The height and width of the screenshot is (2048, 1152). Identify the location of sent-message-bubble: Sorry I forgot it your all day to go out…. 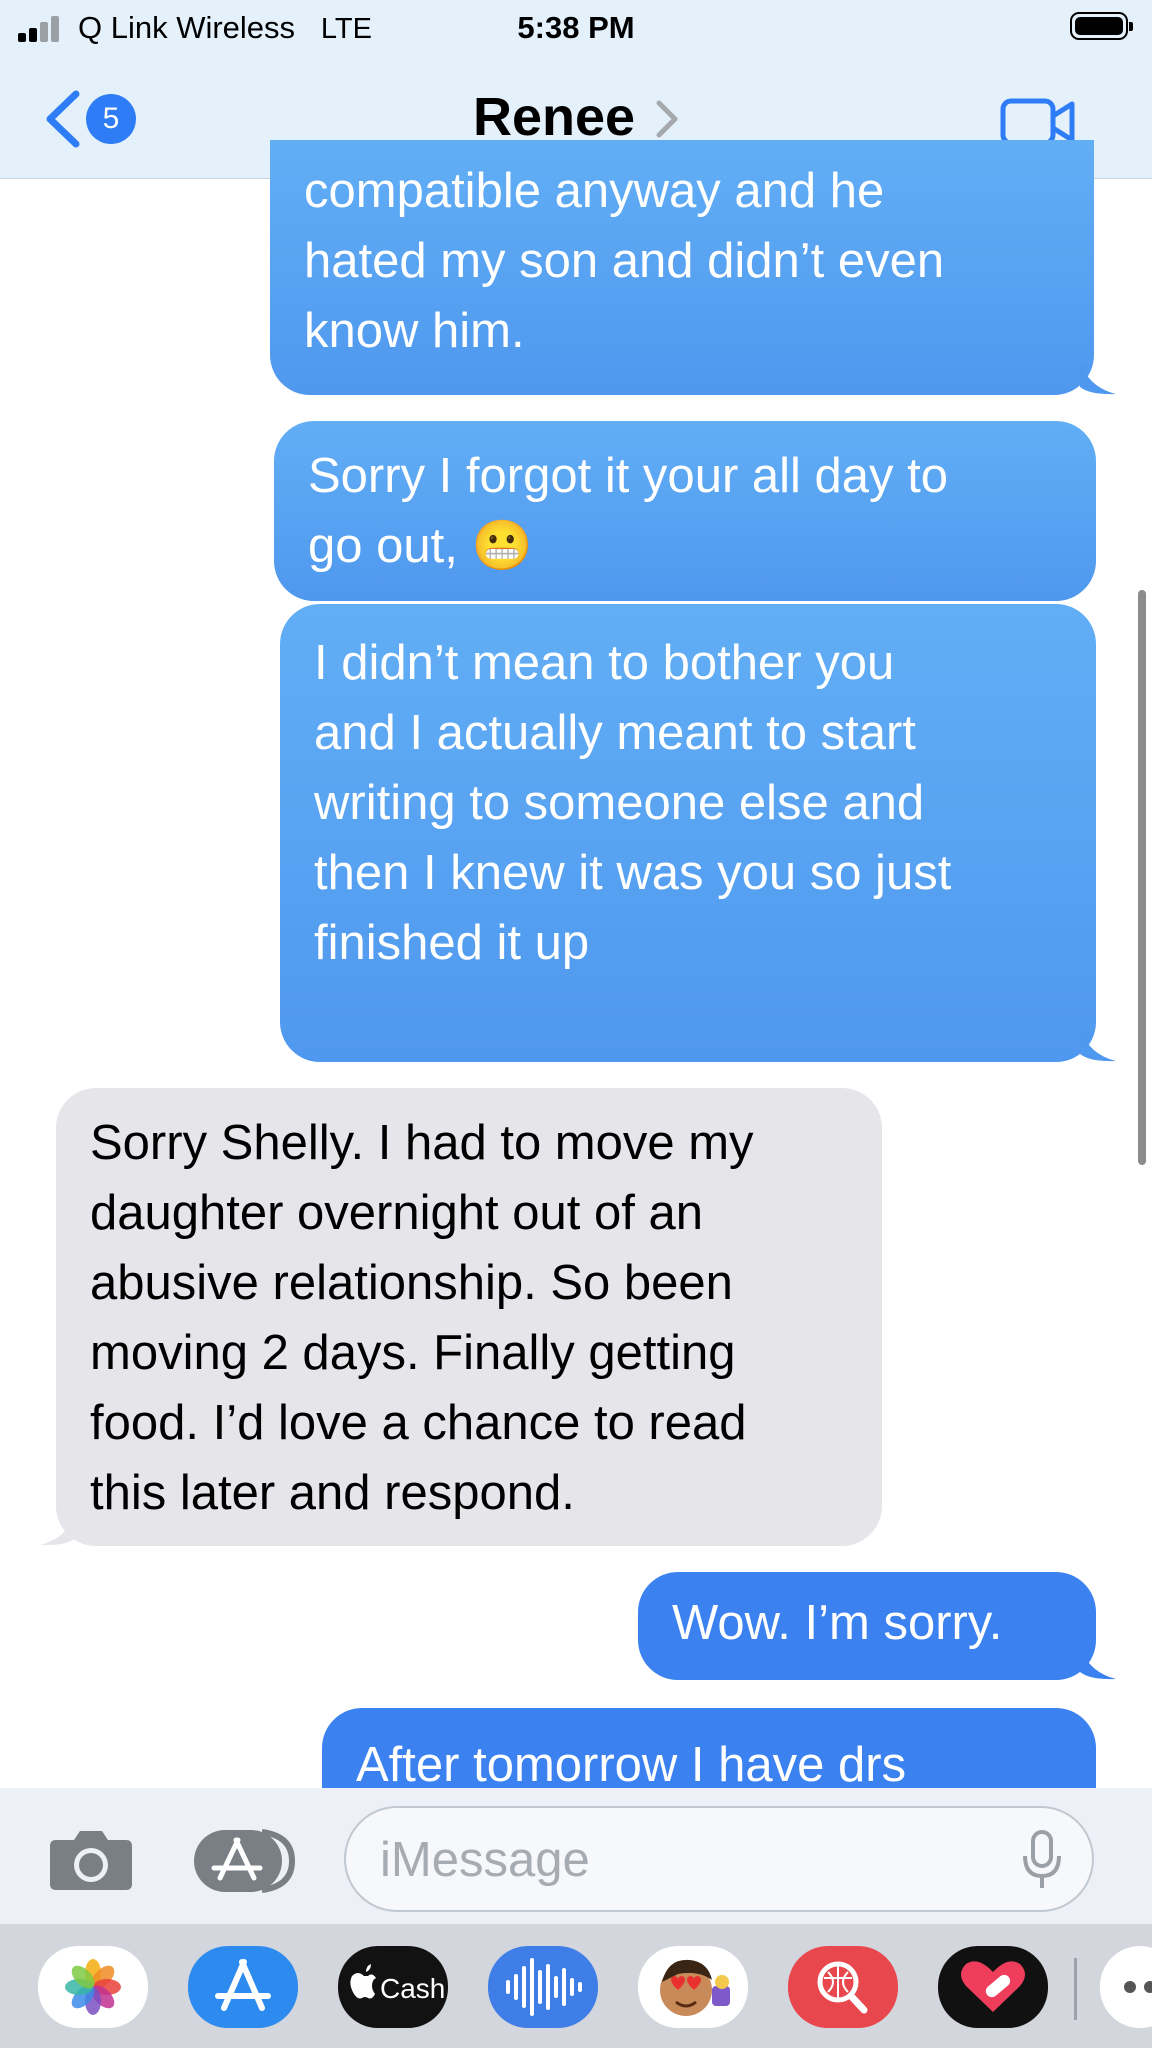
(685, 511).